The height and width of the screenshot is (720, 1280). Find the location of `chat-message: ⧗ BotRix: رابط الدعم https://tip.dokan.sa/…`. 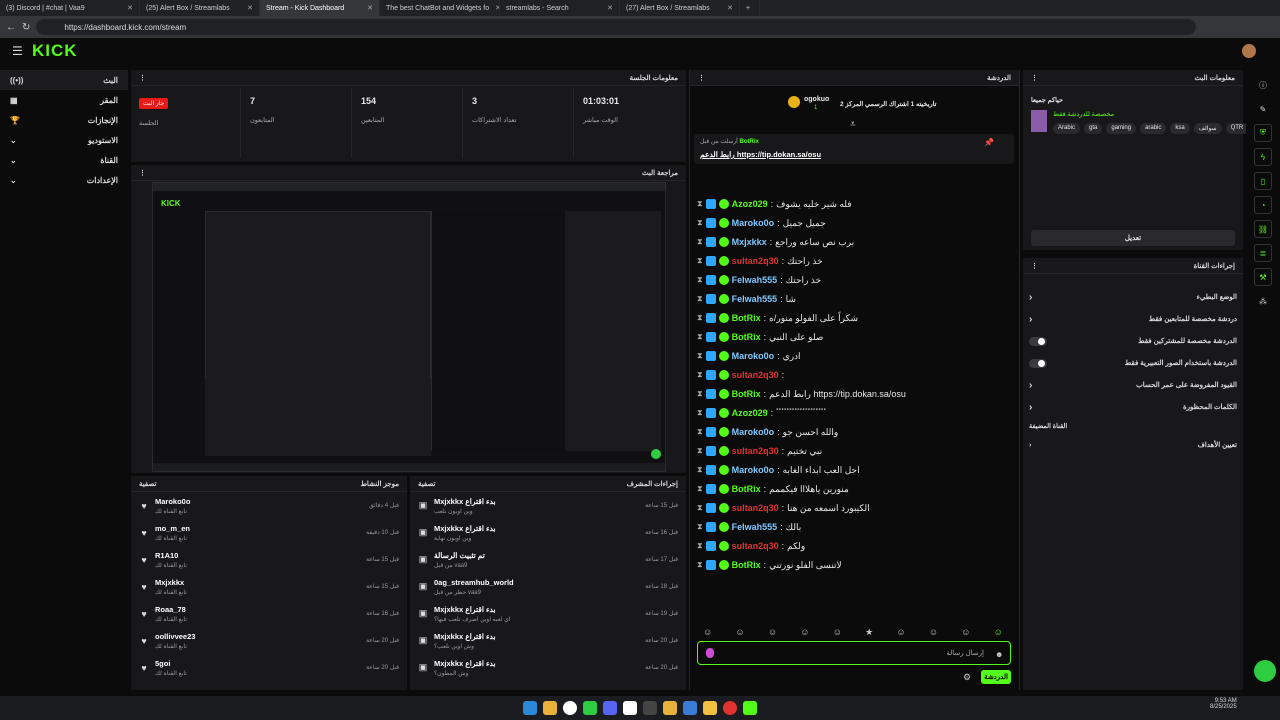

chat-message: ⧗ BotRix: رابط الدعم https://tip.dokan.sa/… is located at coordinates (852, 394).